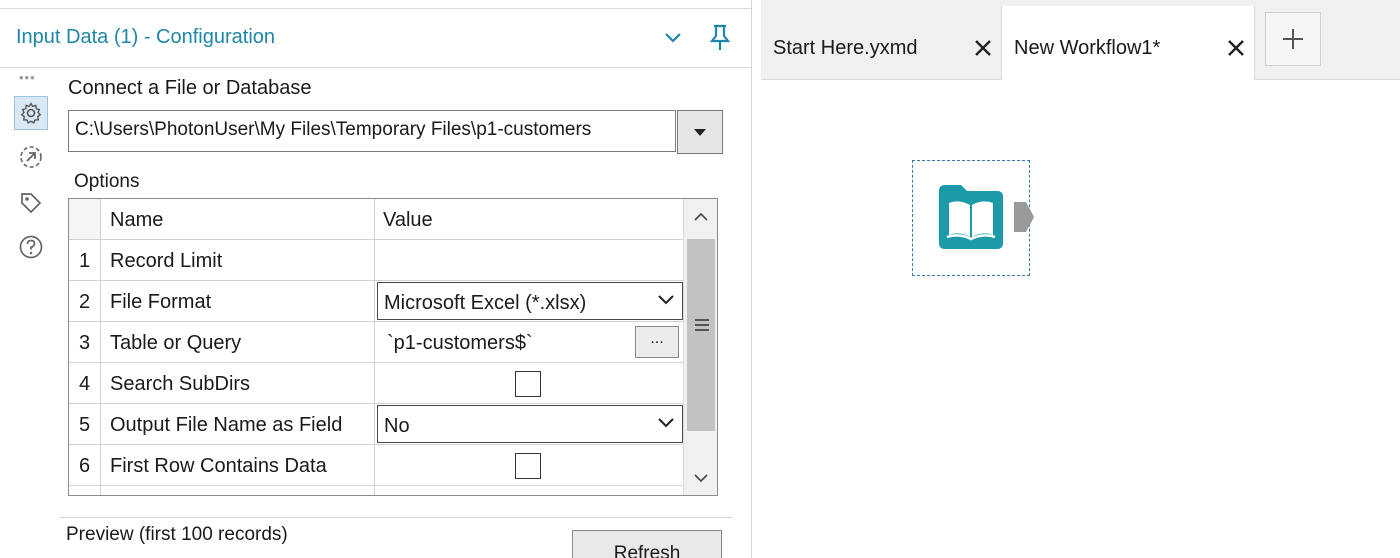 Image resolution: width=1400 pixels, height=558 pixels. What do you see at coordinates (971, 217) in the screenshot?
I see `book-icon` at bounding box center [971, 217].